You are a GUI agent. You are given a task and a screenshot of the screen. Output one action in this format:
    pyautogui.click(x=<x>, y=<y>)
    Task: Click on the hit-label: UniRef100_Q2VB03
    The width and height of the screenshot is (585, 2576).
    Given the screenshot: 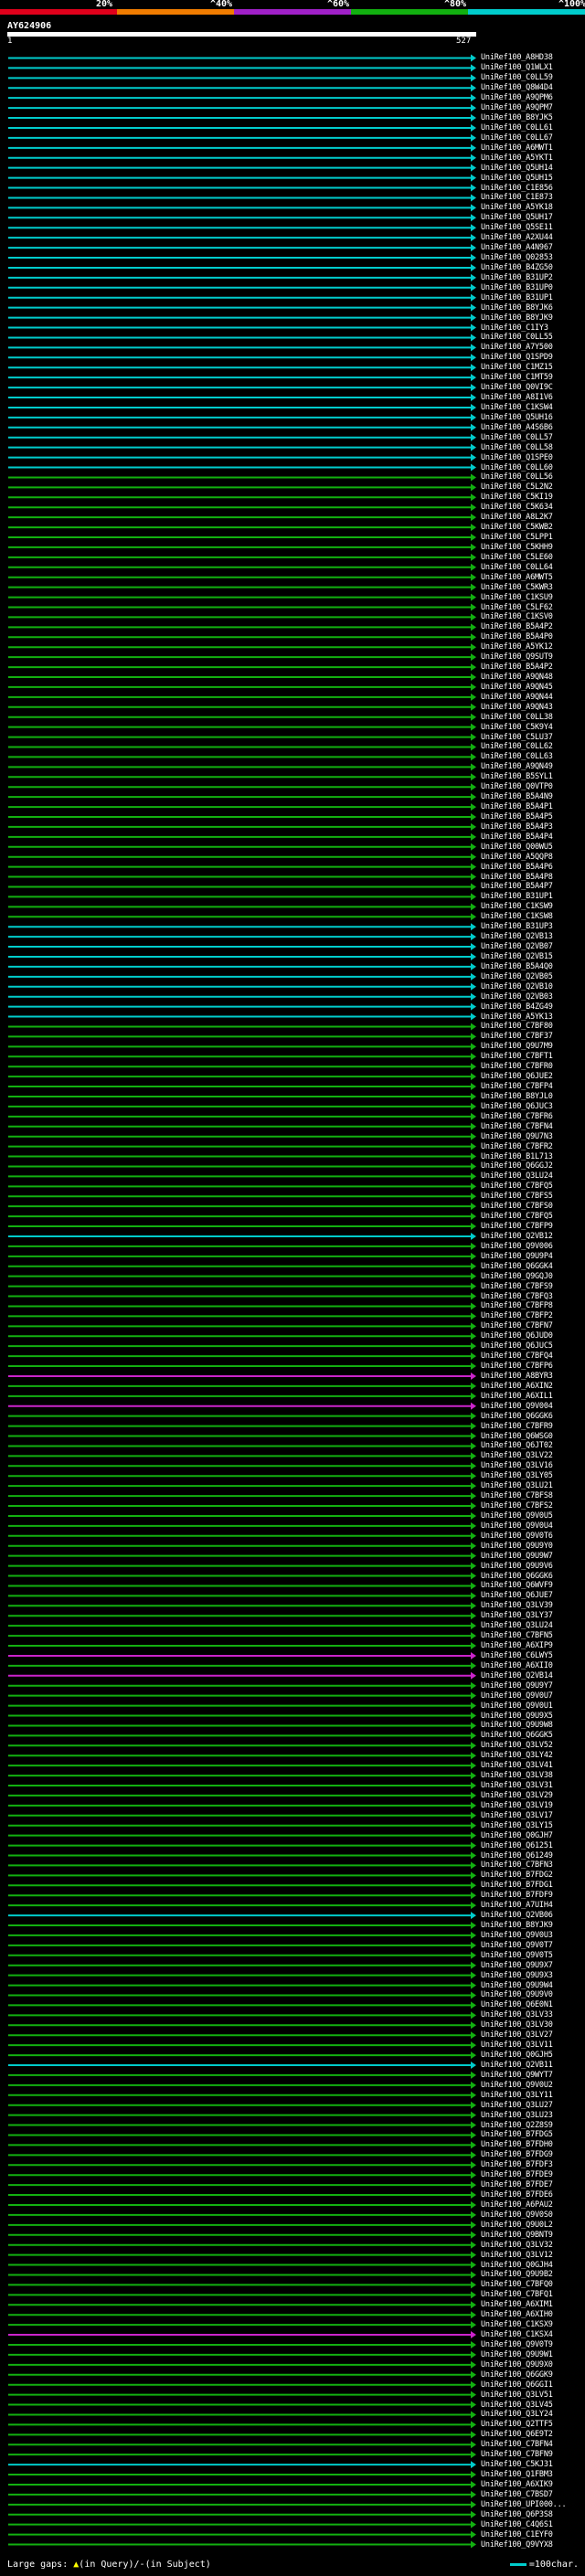 What is the action you would take?
    pyautogui.click(x=517, y=996)
    